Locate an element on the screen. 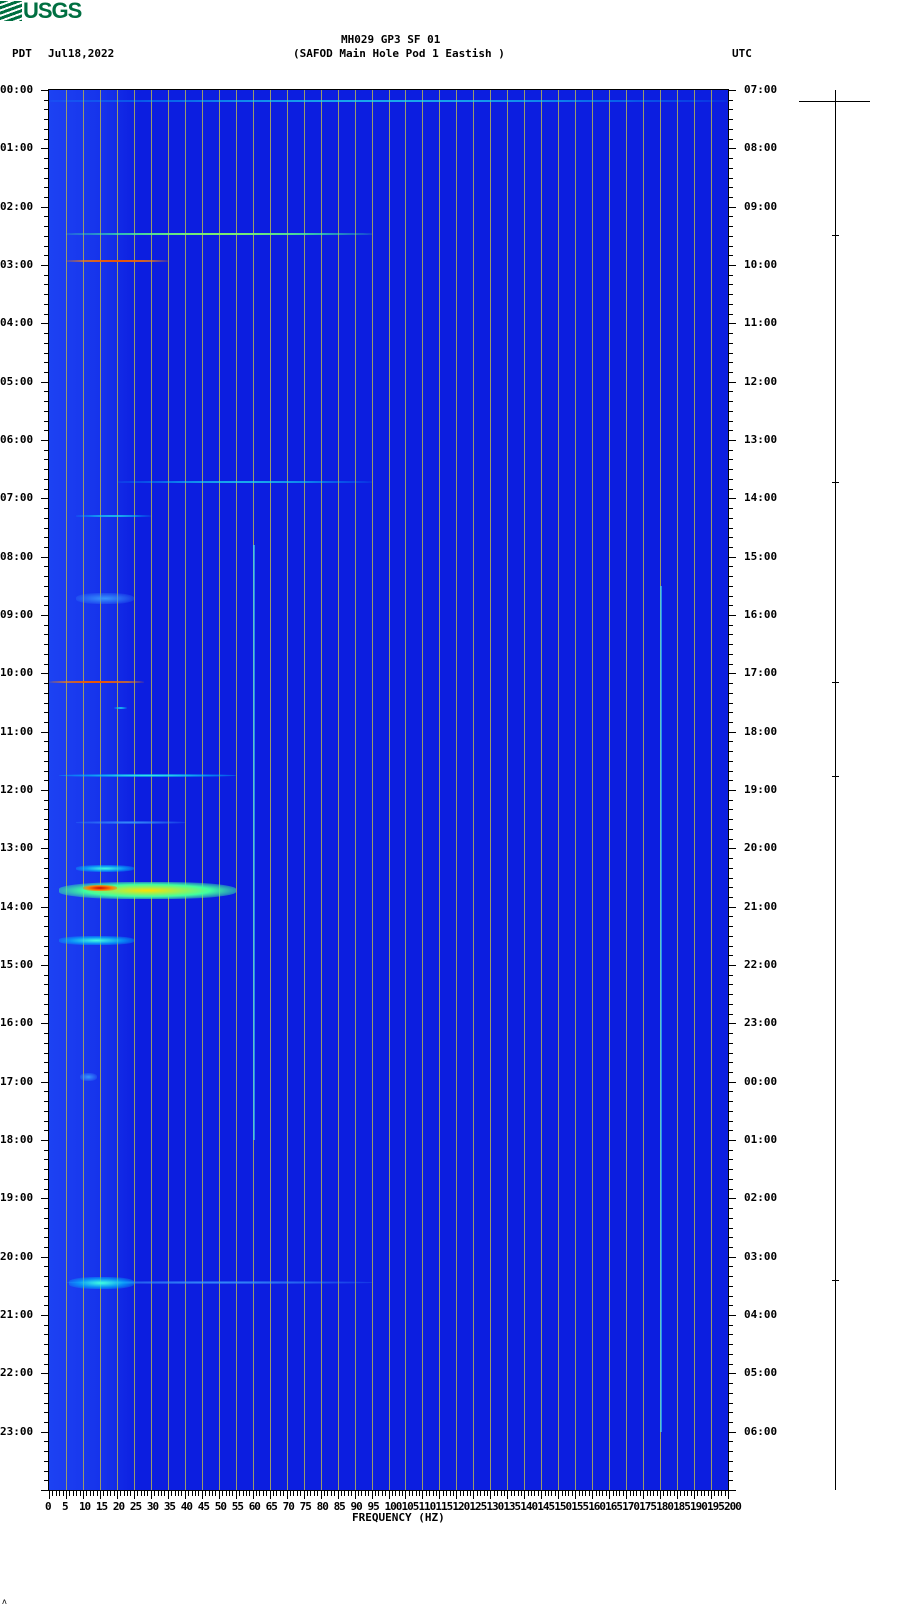 The width and height of the screenshot is (902, 1613). right-time-label: 08:00 is located at coordinates (761, 148).